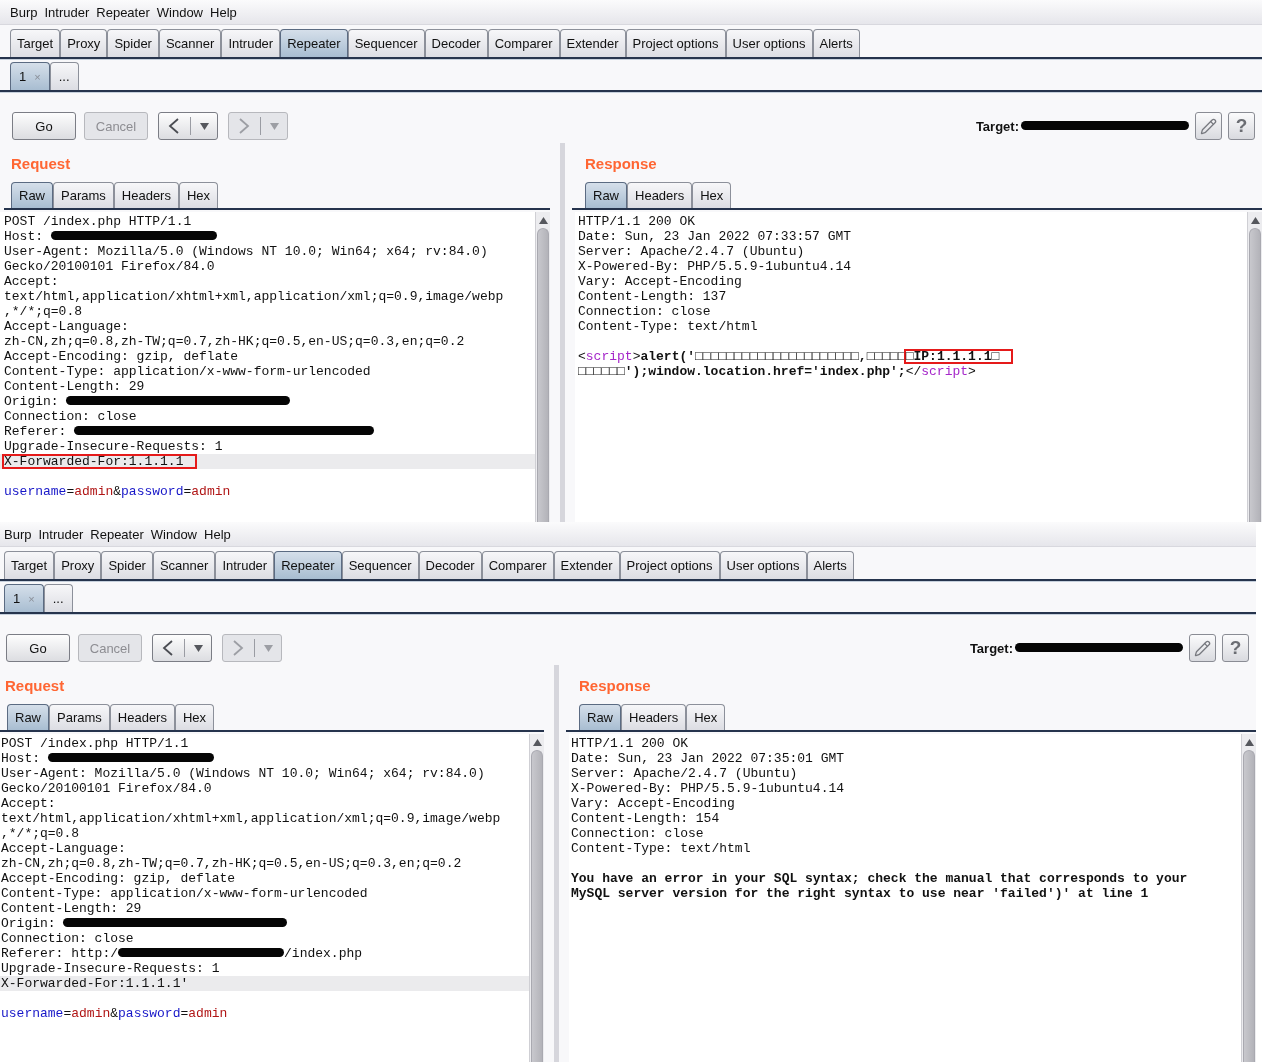  What do you see at coordinates (114, 1013) in the screenshot?
I see `request-line: username=admin&password=admin` at bounding box center [114, 1013].